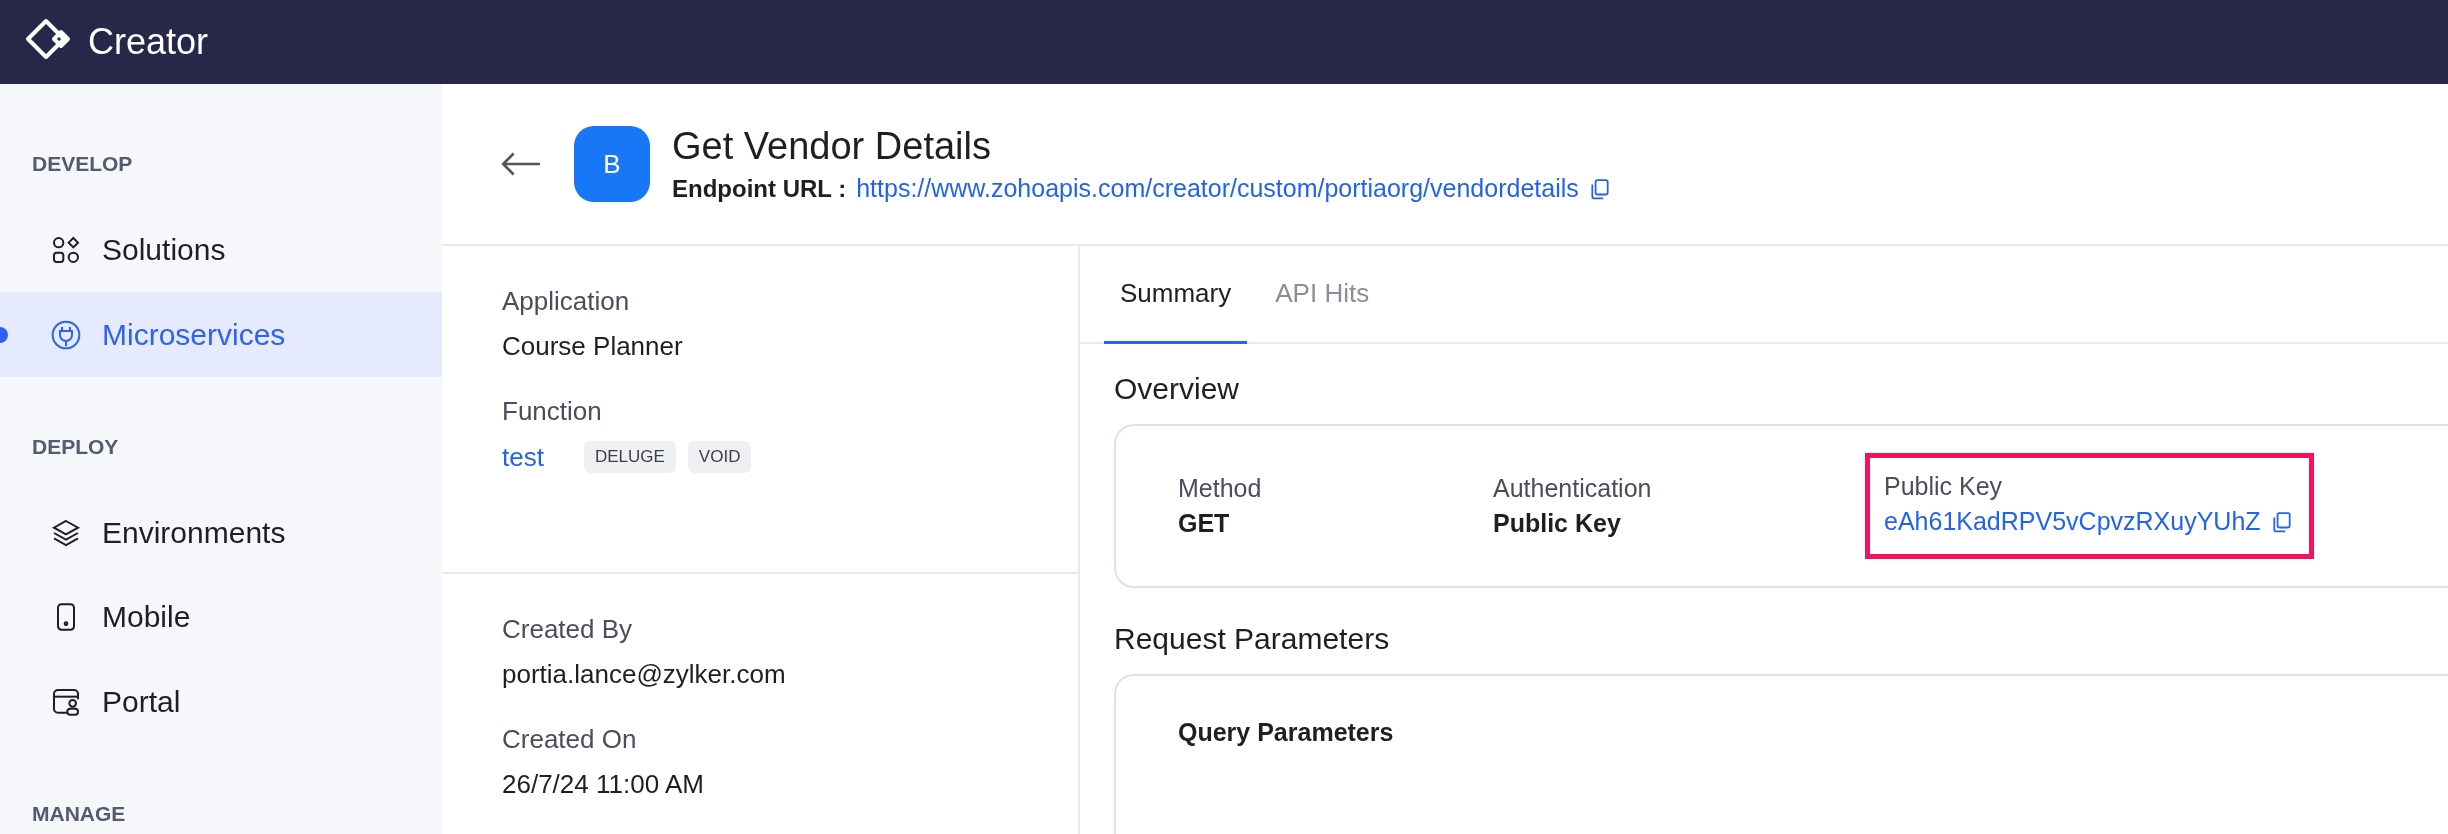  What do you see at coordinates (221, 617) in the screenshot?
I see `sidebar-item: Mobile` at bounding box center [221, 617].